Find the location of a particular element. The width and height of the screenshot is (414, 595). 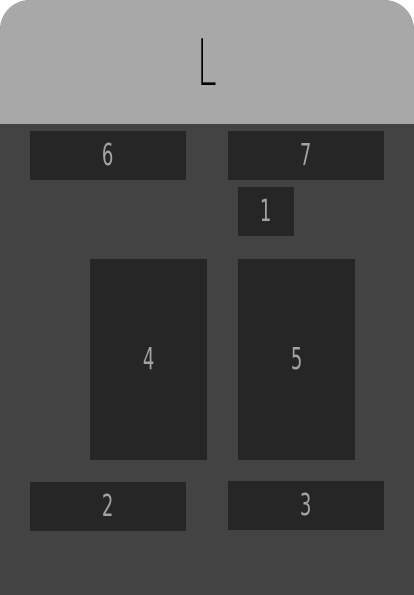

slot-3: 3 is located at coordinates (306, 505).